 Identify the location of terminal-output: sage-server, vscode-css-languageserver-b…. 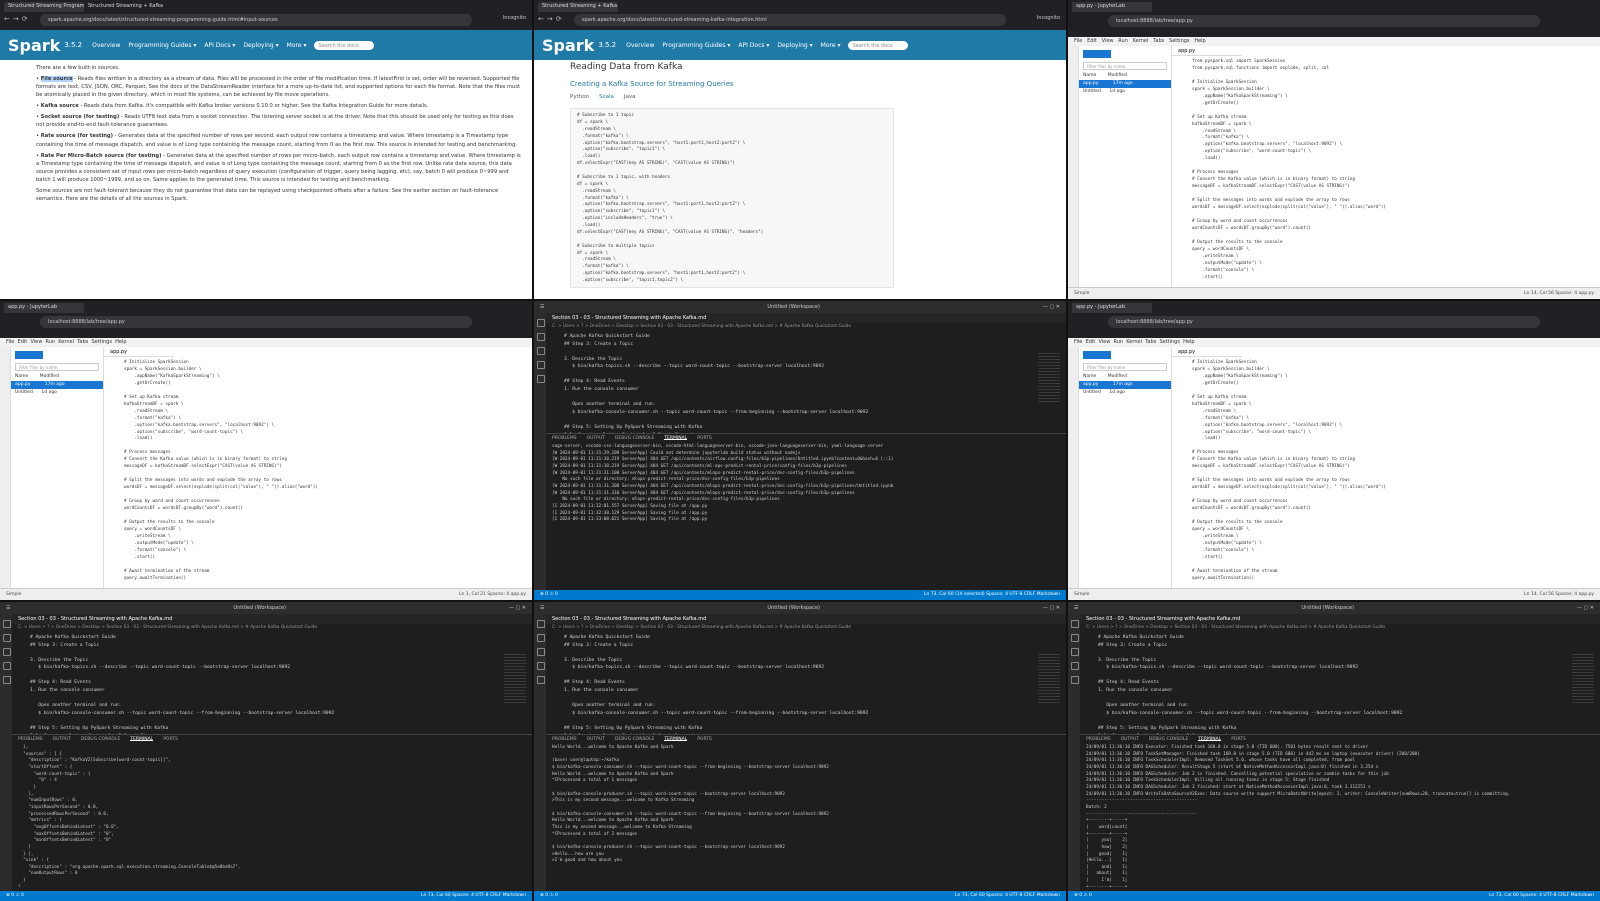
(806, 514).